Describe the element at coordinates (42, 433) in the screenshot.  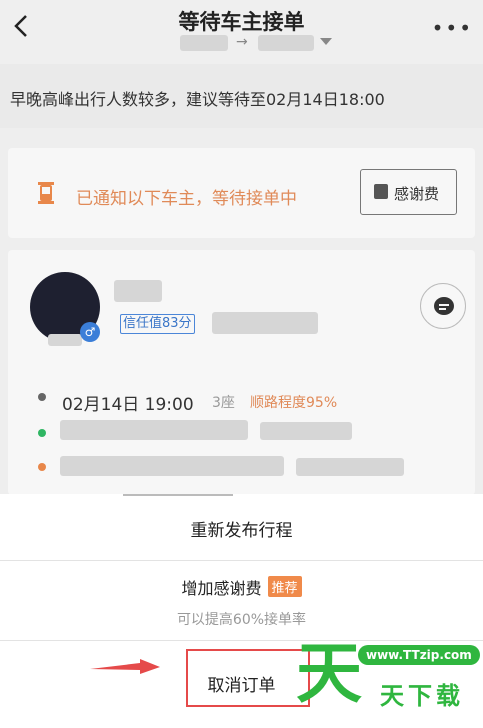
I see `origin-dot-icon` at that location.